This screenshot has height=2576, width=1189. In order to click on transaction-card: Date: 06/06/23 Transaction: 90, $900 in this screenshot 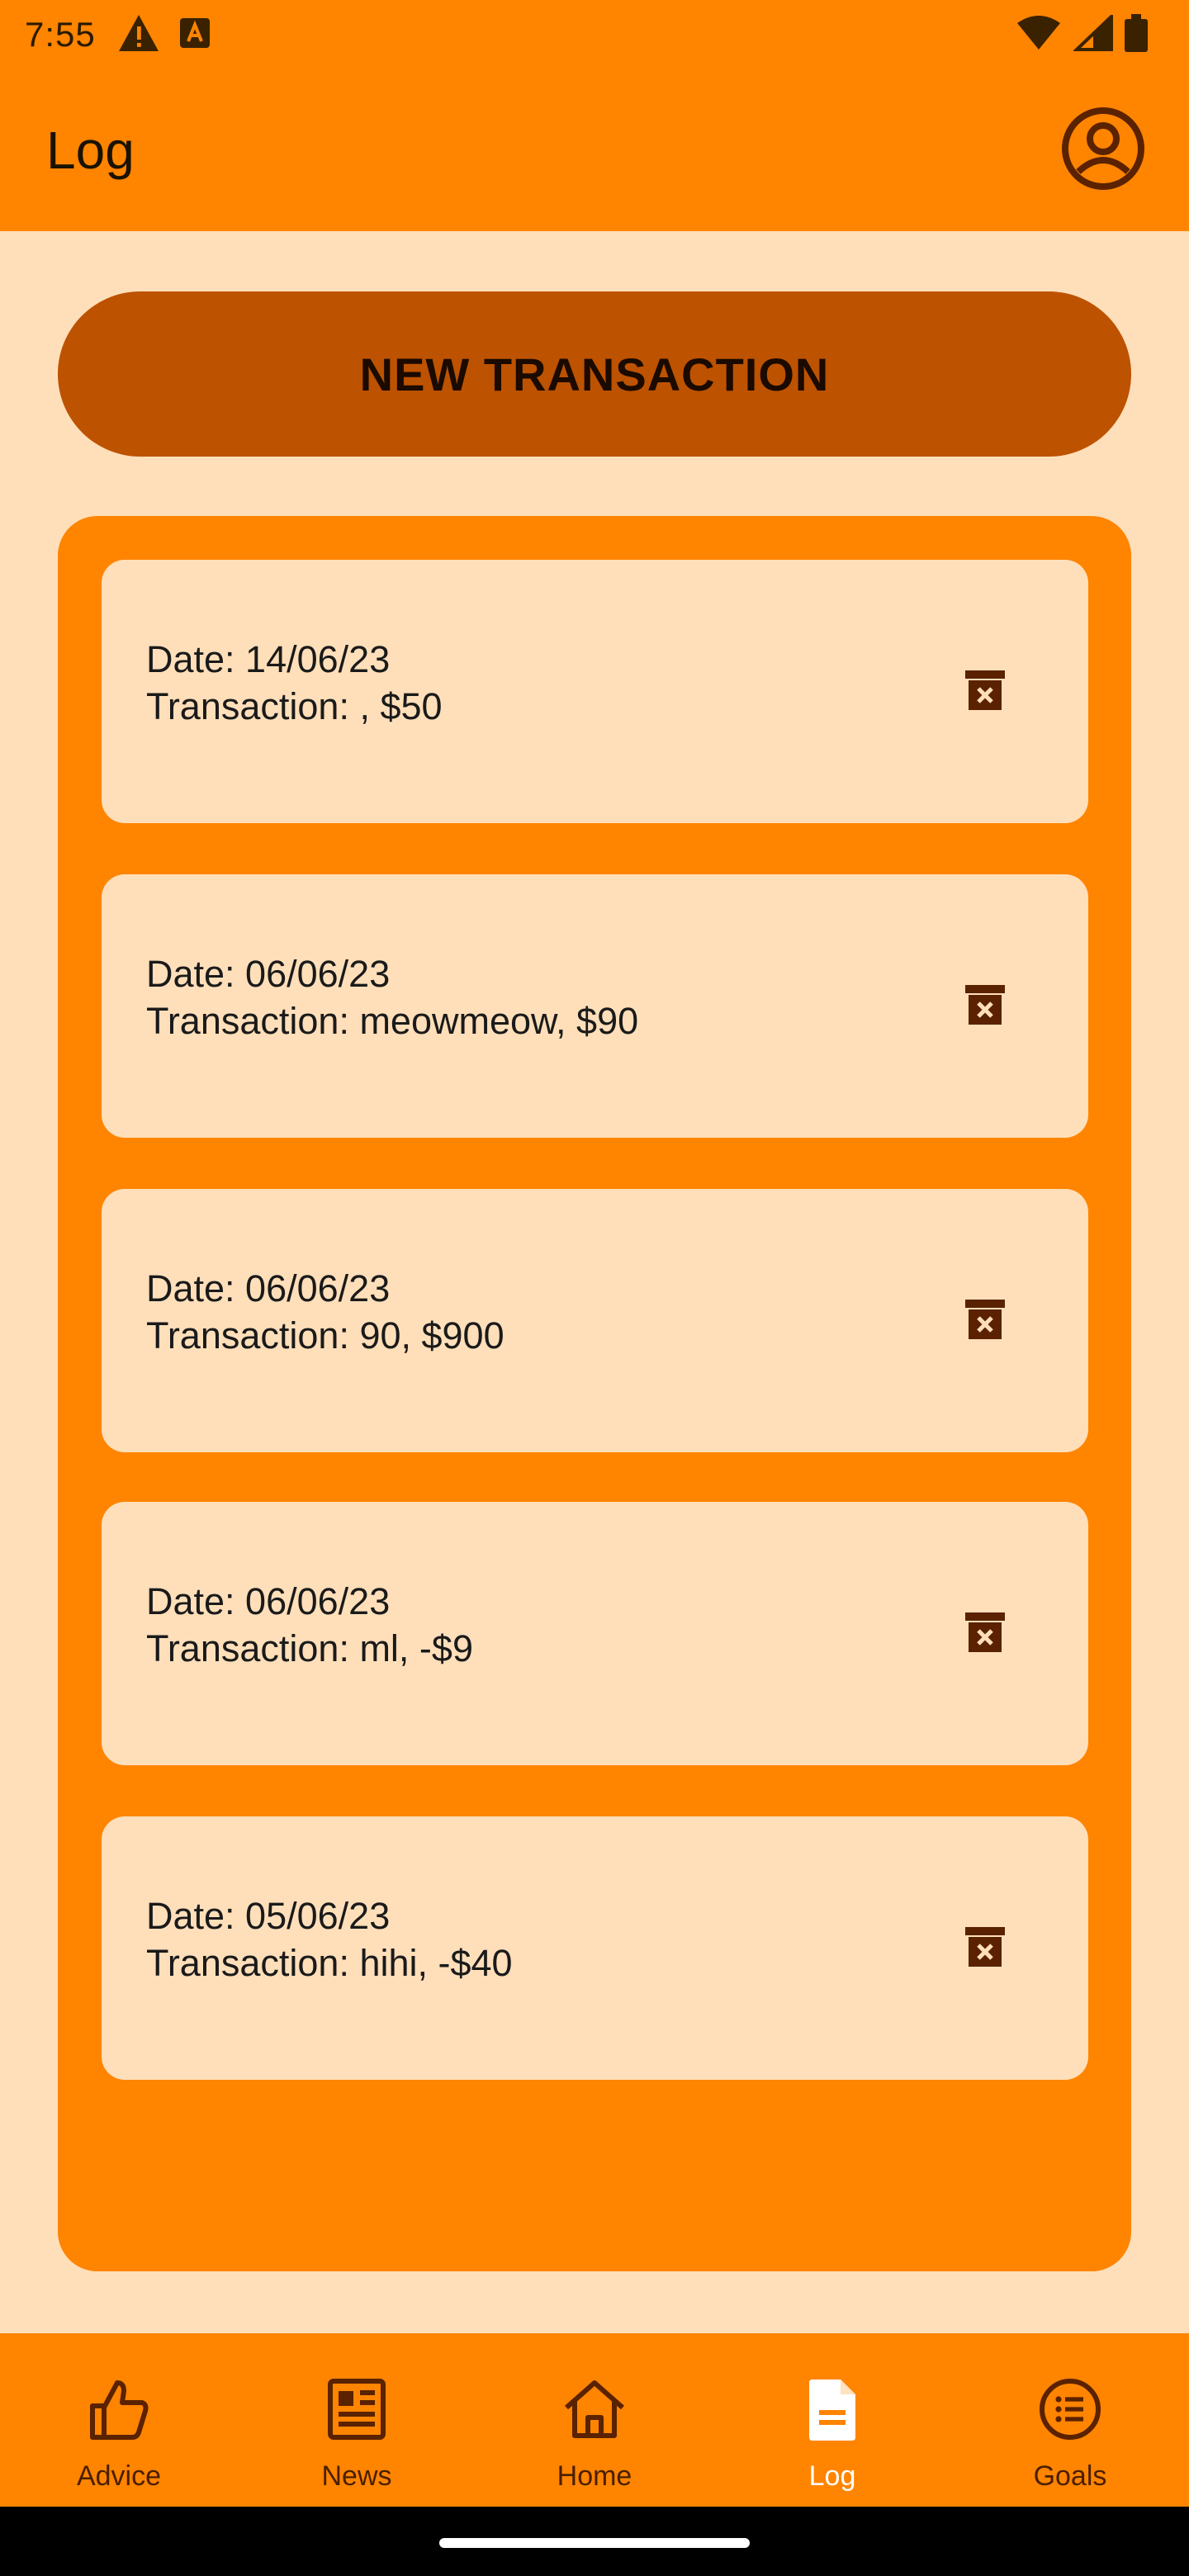, I will do `click(595, 1320)`.